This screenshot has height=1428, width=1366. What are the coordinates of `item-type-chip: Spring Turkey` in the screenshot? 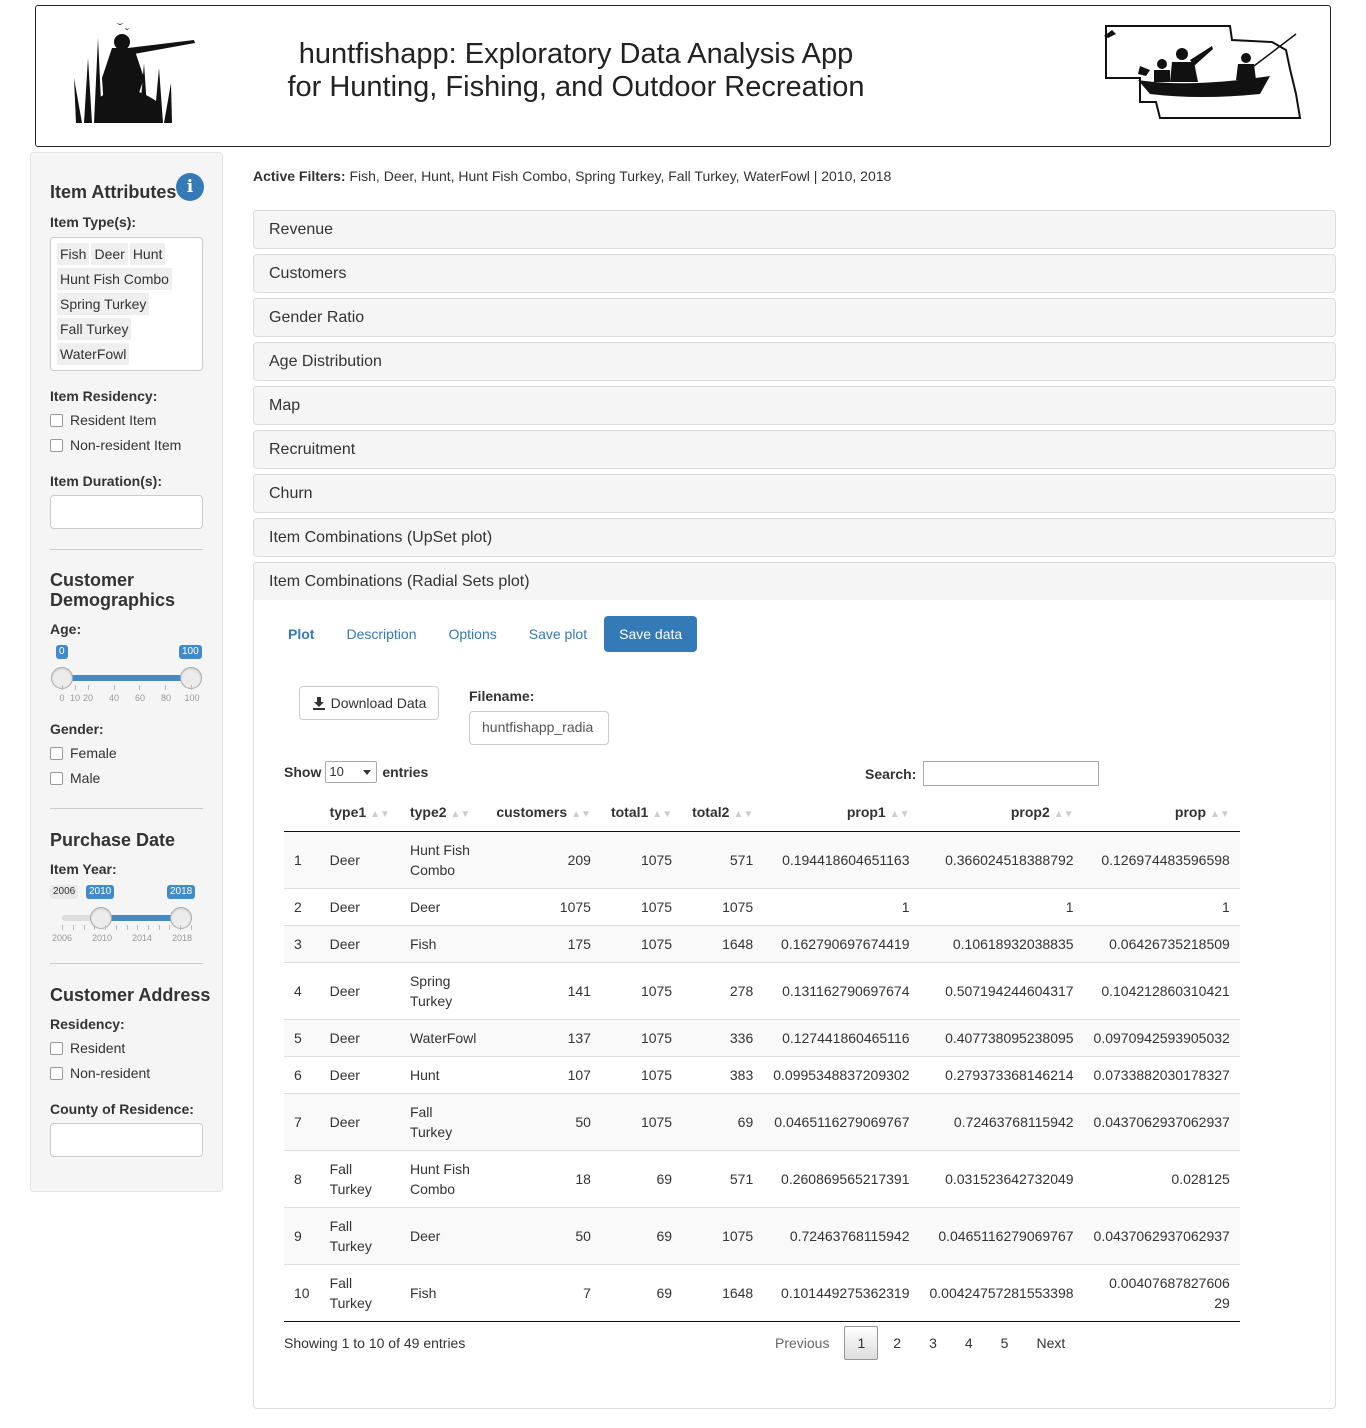 It's located at (103, 304).